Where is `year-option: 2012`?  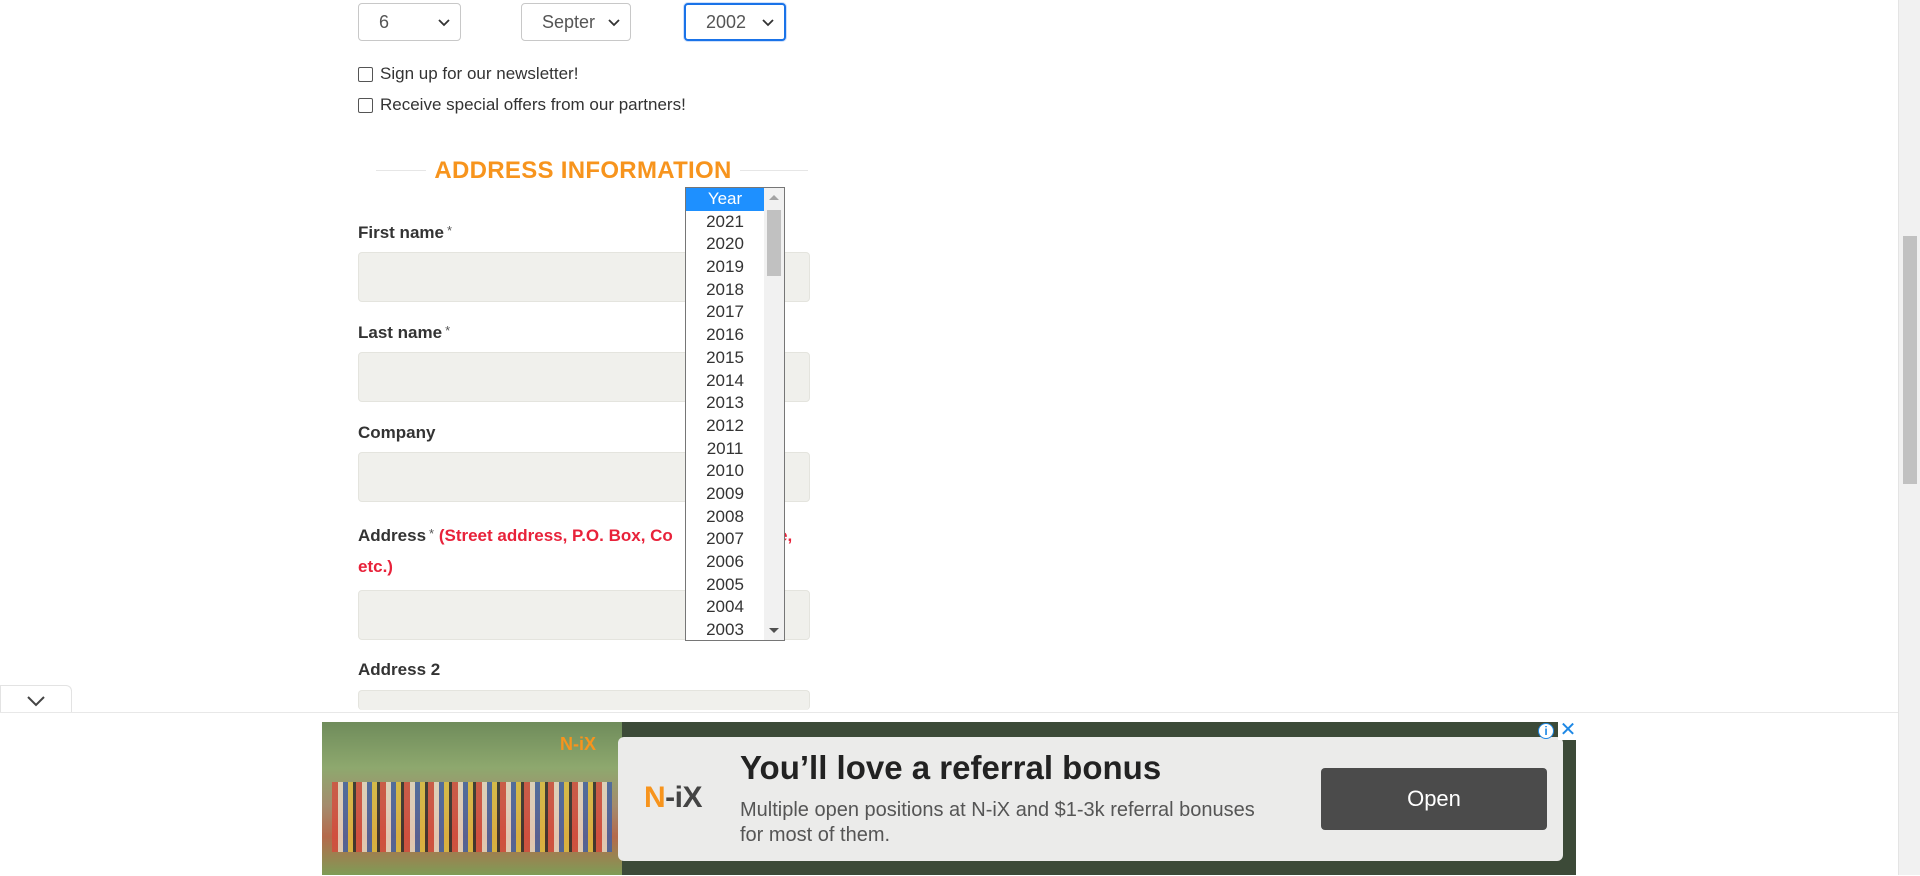 year-option: 2012 is located at coordinates (725, 426).